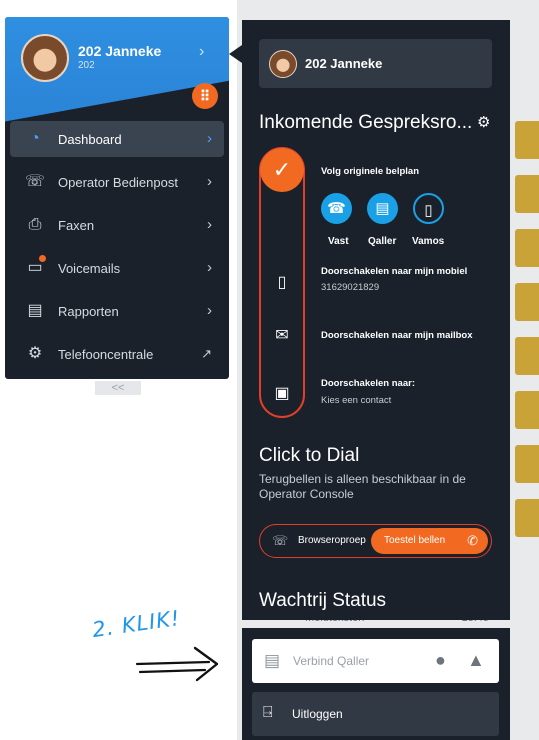 The width and height of the screenshot is (539, 740). Describe the element at coordinates (89, 268) in the screenshot. I see `sidebar-item-label: Voicemails` at that location.